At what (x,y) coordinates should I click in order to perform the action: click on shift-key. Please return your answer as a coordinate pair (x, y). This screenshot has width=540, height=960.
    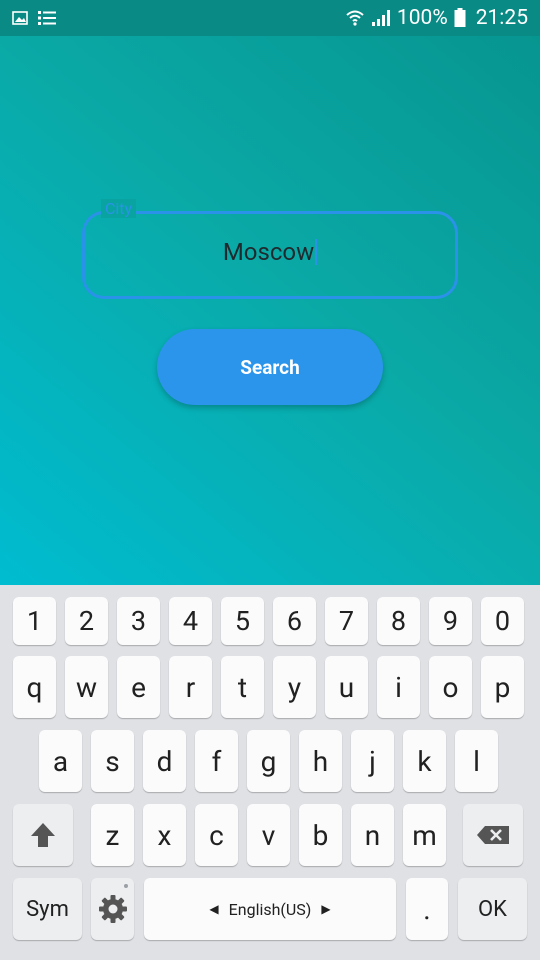
    Looking at the image, I should click on (43, 835).